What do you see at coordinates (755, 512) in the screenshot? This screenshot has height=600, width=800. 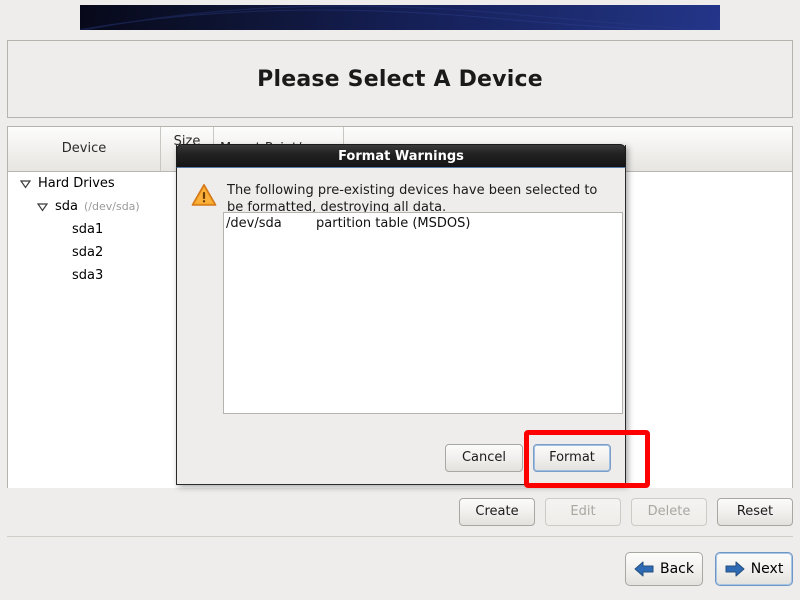 I see `reset-button: Reset` at bounding box center [755, 512].